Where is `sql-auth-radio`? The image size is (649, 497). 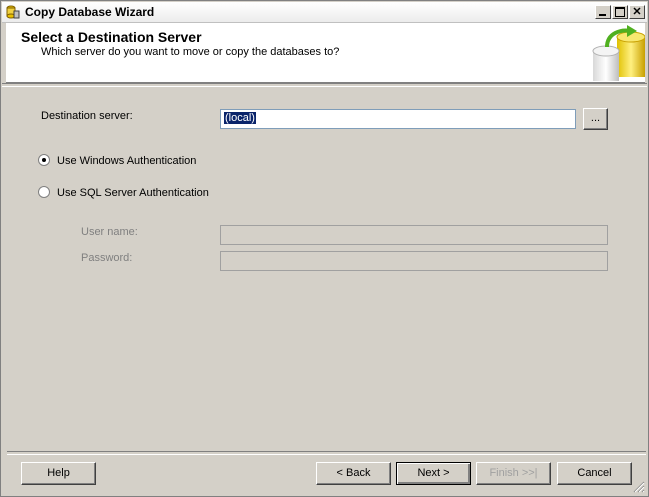 sql-auth-radio is located at coordinates (44, 192).